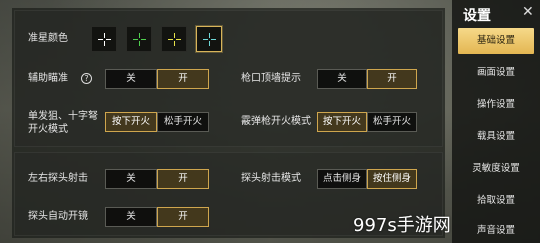 This screenshot has height=243, width=540. Describe the element at coordinates (342, 122) in the screenshot. I see `shotgun-fire-press-button: 按下开火` at that location.